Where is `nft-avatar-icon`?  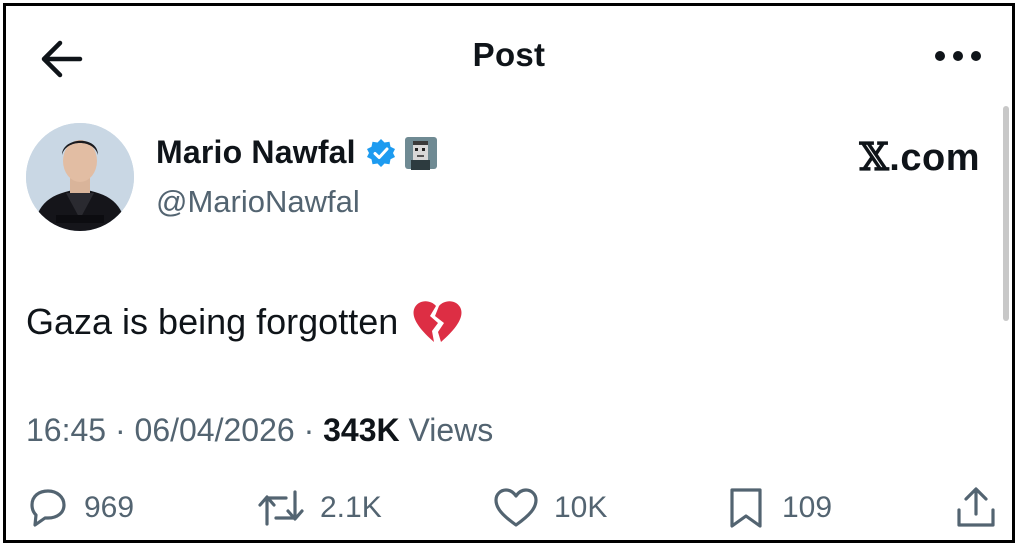
nft-avatar-icon is located at coordinates (420, 153).